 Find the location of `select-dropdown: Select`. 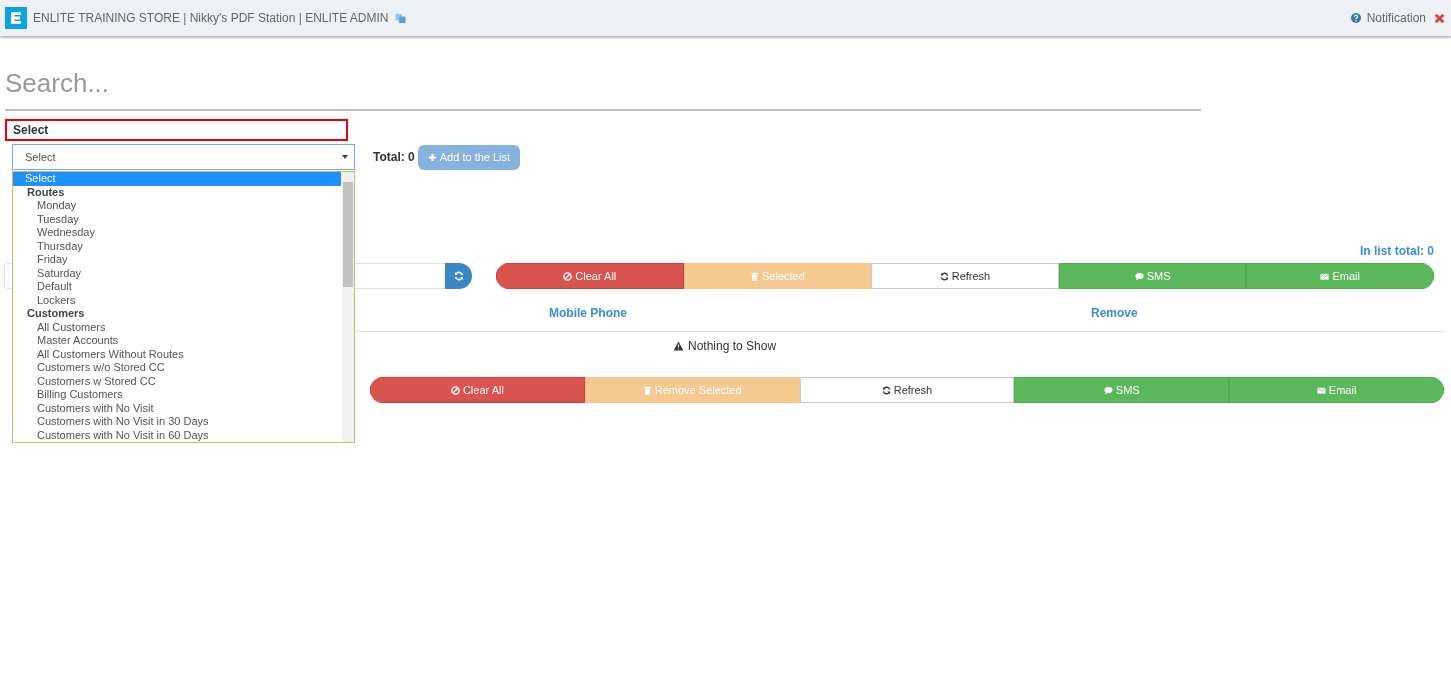

select-dropdown: Select is located at coordinates (183, 157).